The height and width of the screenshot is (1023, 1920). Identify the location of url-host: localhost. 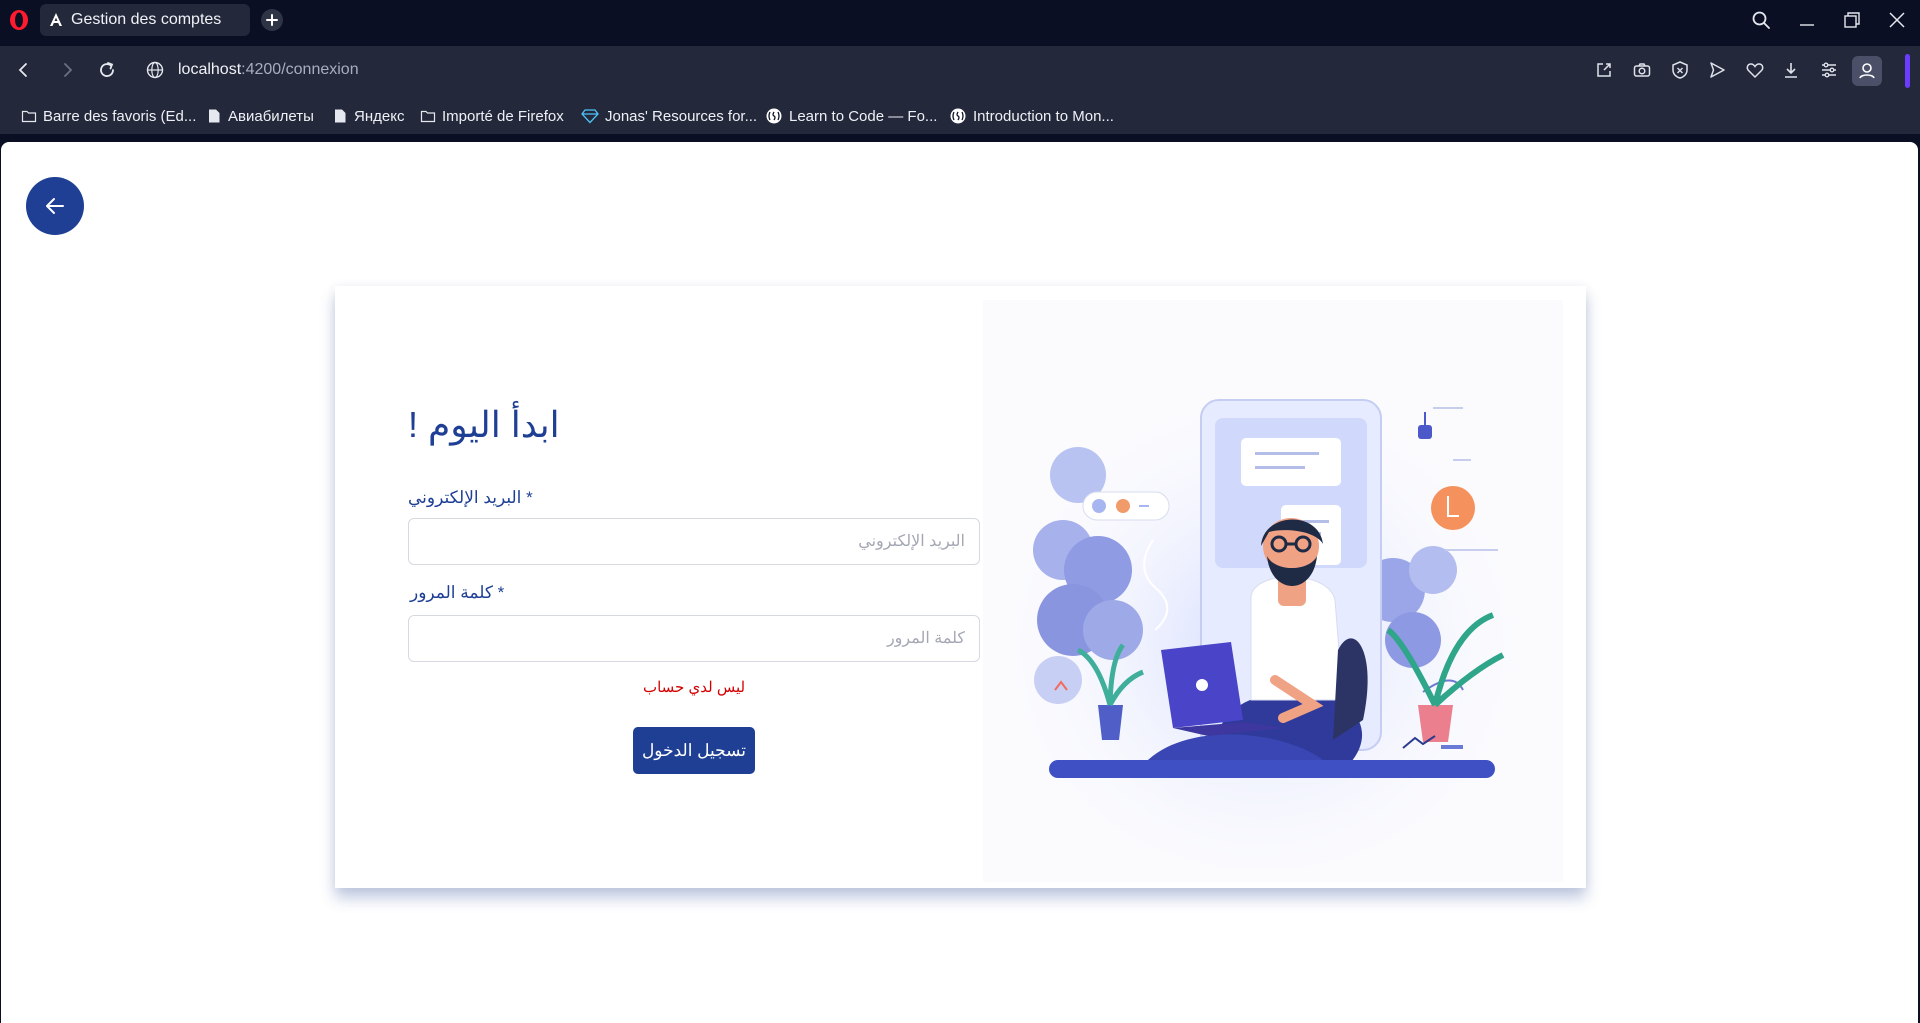
(210, 69).